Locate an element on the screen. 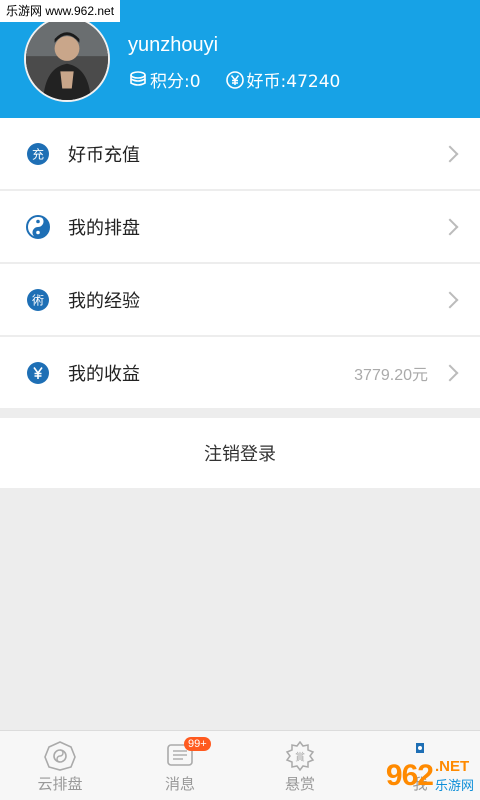 The width and height of the screenshot is (480, 800). user-stats: 积分:0 好币:47240 is located at coordinates (246, 79).